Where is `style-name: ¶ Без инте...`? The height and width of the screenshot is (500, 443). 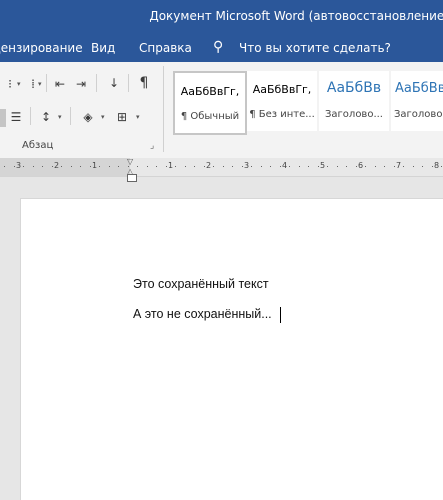
style-name: ¶ Без инте... is located at coordinates (282, 114).